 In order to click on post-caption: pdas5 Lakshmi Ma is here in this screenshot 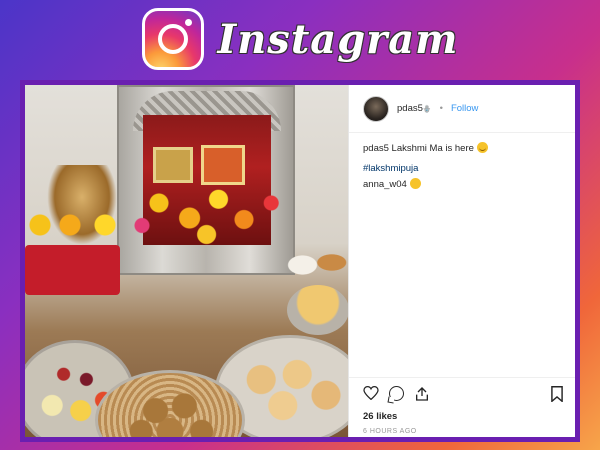, I will do `click(464, 149)`.